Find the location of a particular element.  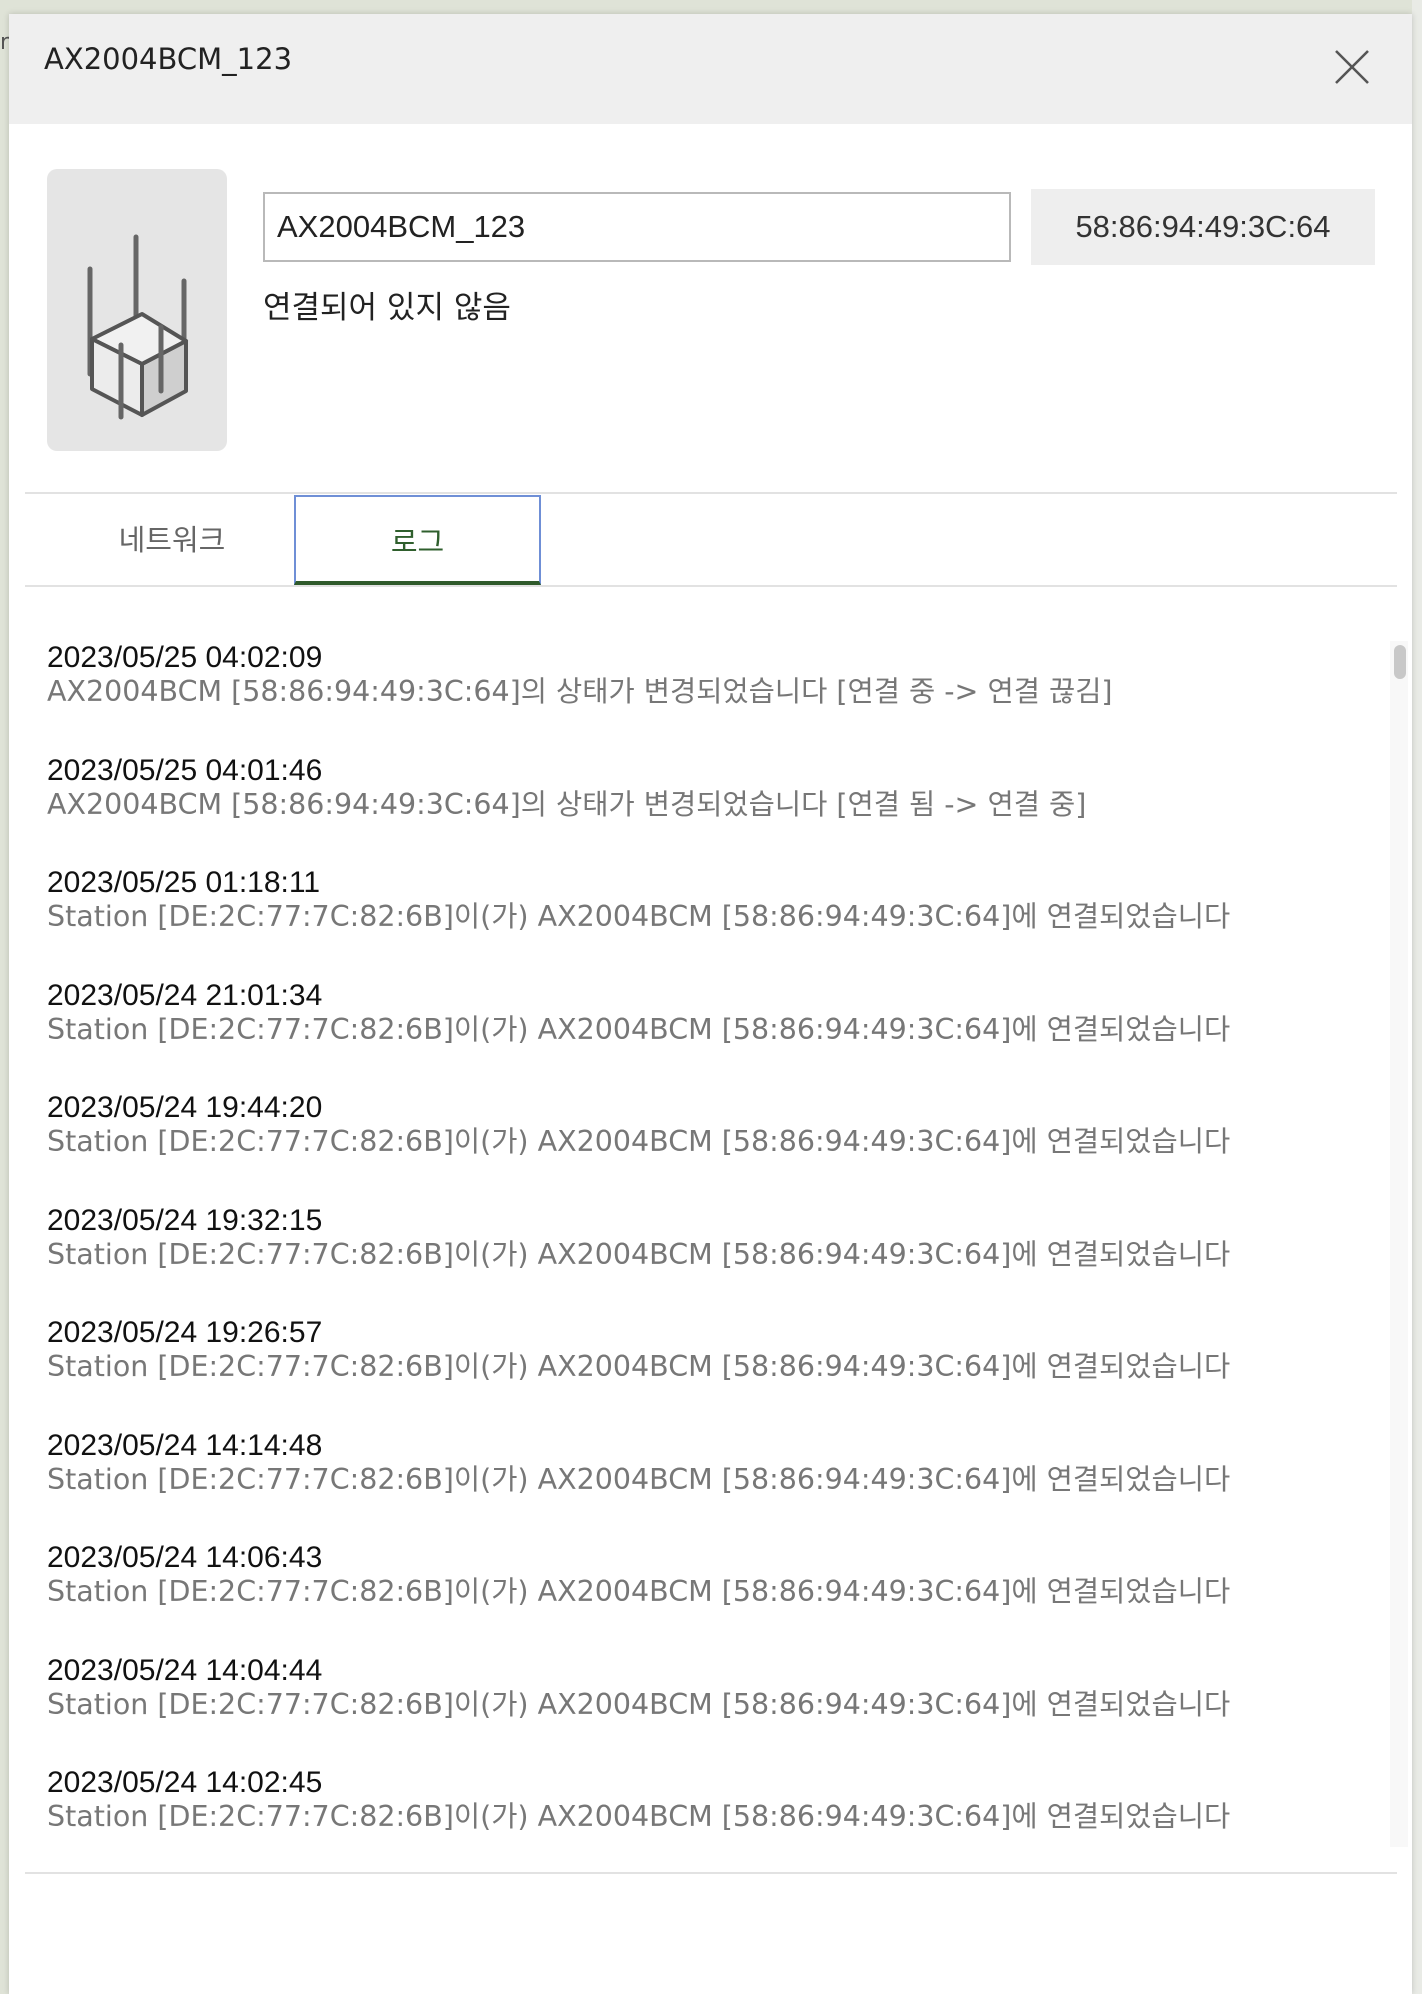

device-image is located at coordinates (137, 310).